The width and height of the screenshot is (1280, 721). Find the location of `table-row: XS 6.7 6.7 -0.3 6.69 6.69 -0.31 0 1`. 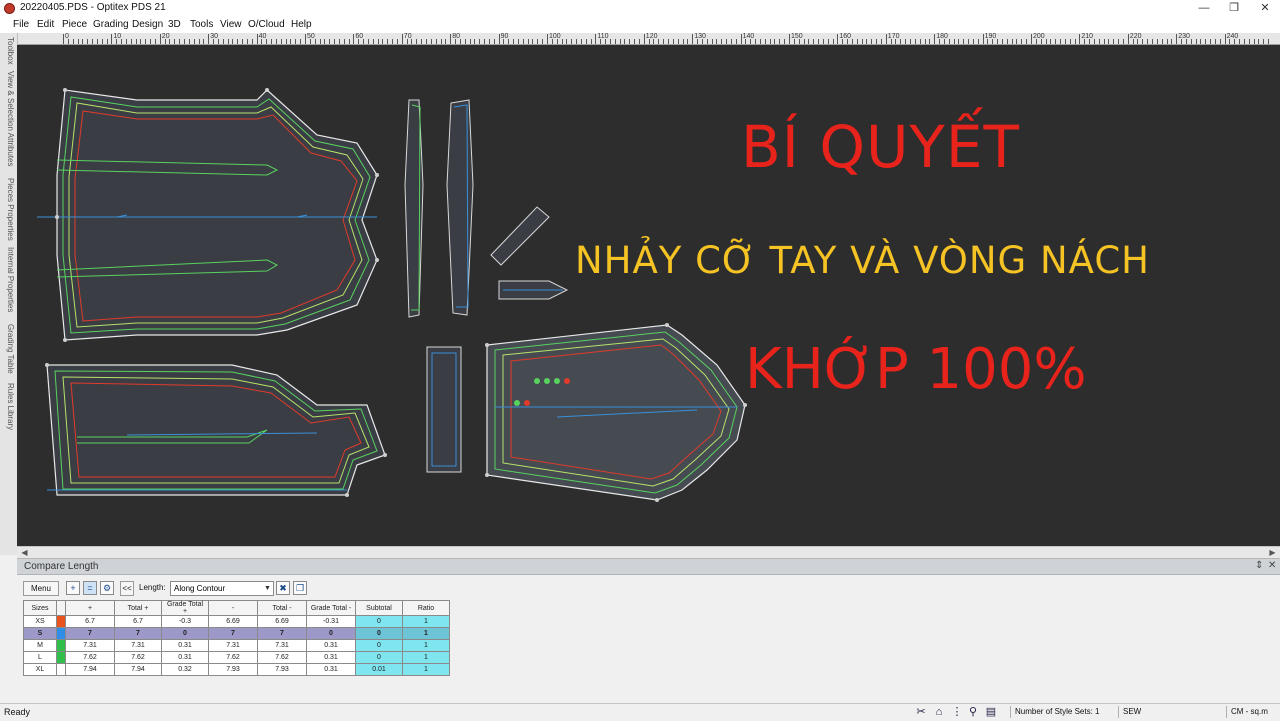

table-row: XS 6.7 6.7 -0.3 6.69 6.69 -0.31 0 1 is located at coordinates (236, 621).